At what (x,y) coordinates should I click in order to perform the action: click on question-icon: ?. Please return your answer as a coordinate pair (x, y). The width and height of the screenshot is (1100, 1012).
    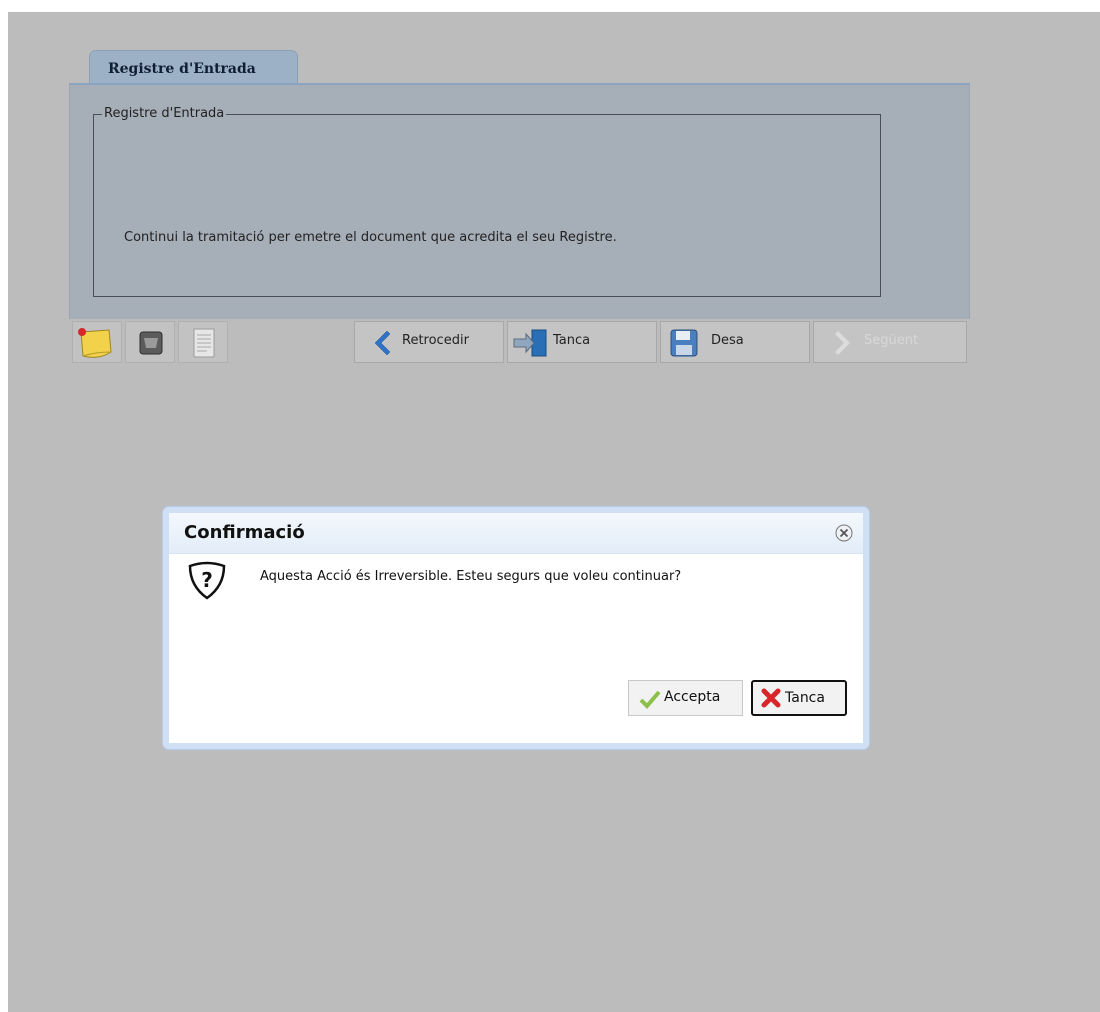
    Looking at the image, I should click on (207, 580).